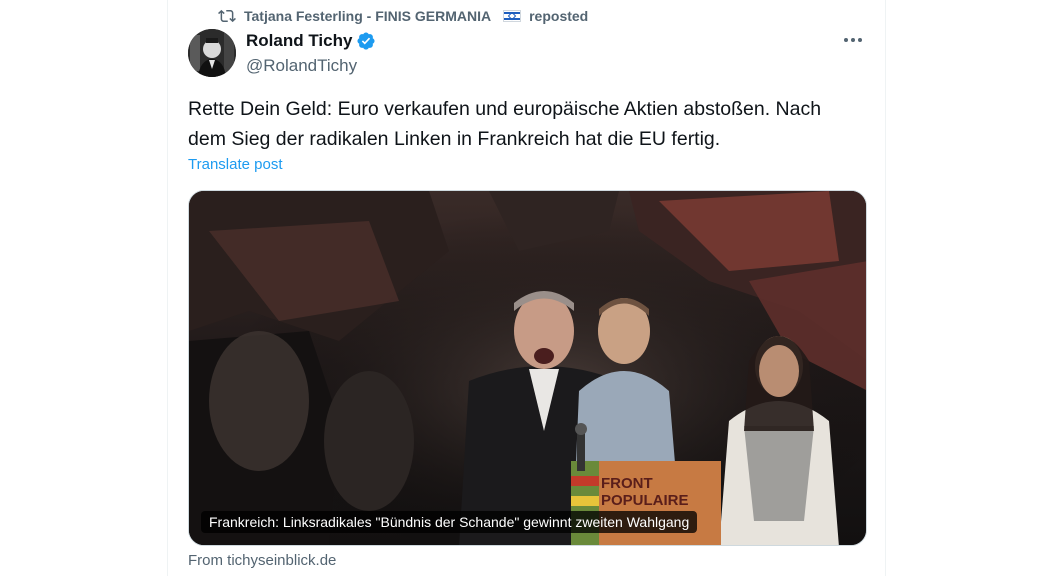  What do you see at coordinates (299, 41) in the screenshot?
I see `author-name: Roland Tichy` at bounding box center [299, 41].